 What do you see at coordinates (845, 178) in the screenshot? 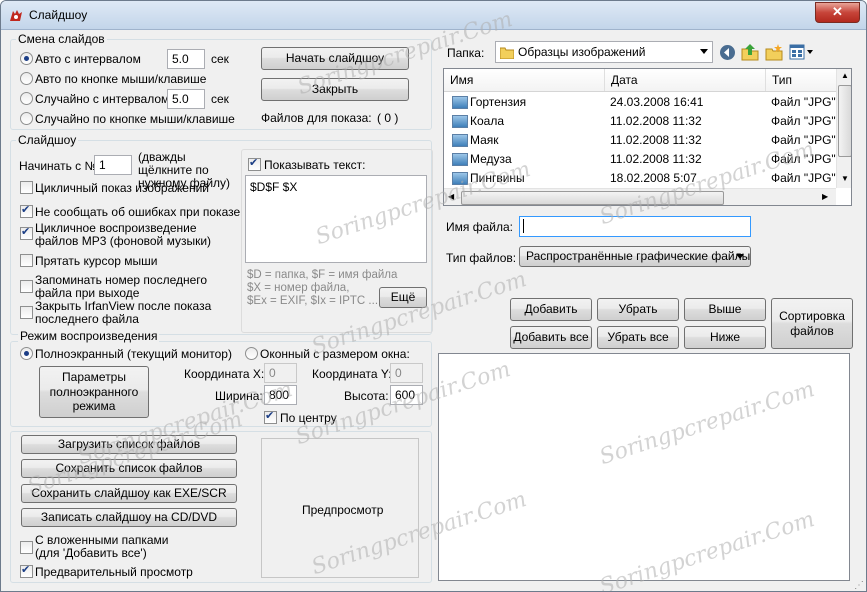
I see `scroll-down-icon: ▼` at bounding box center [845, 178].